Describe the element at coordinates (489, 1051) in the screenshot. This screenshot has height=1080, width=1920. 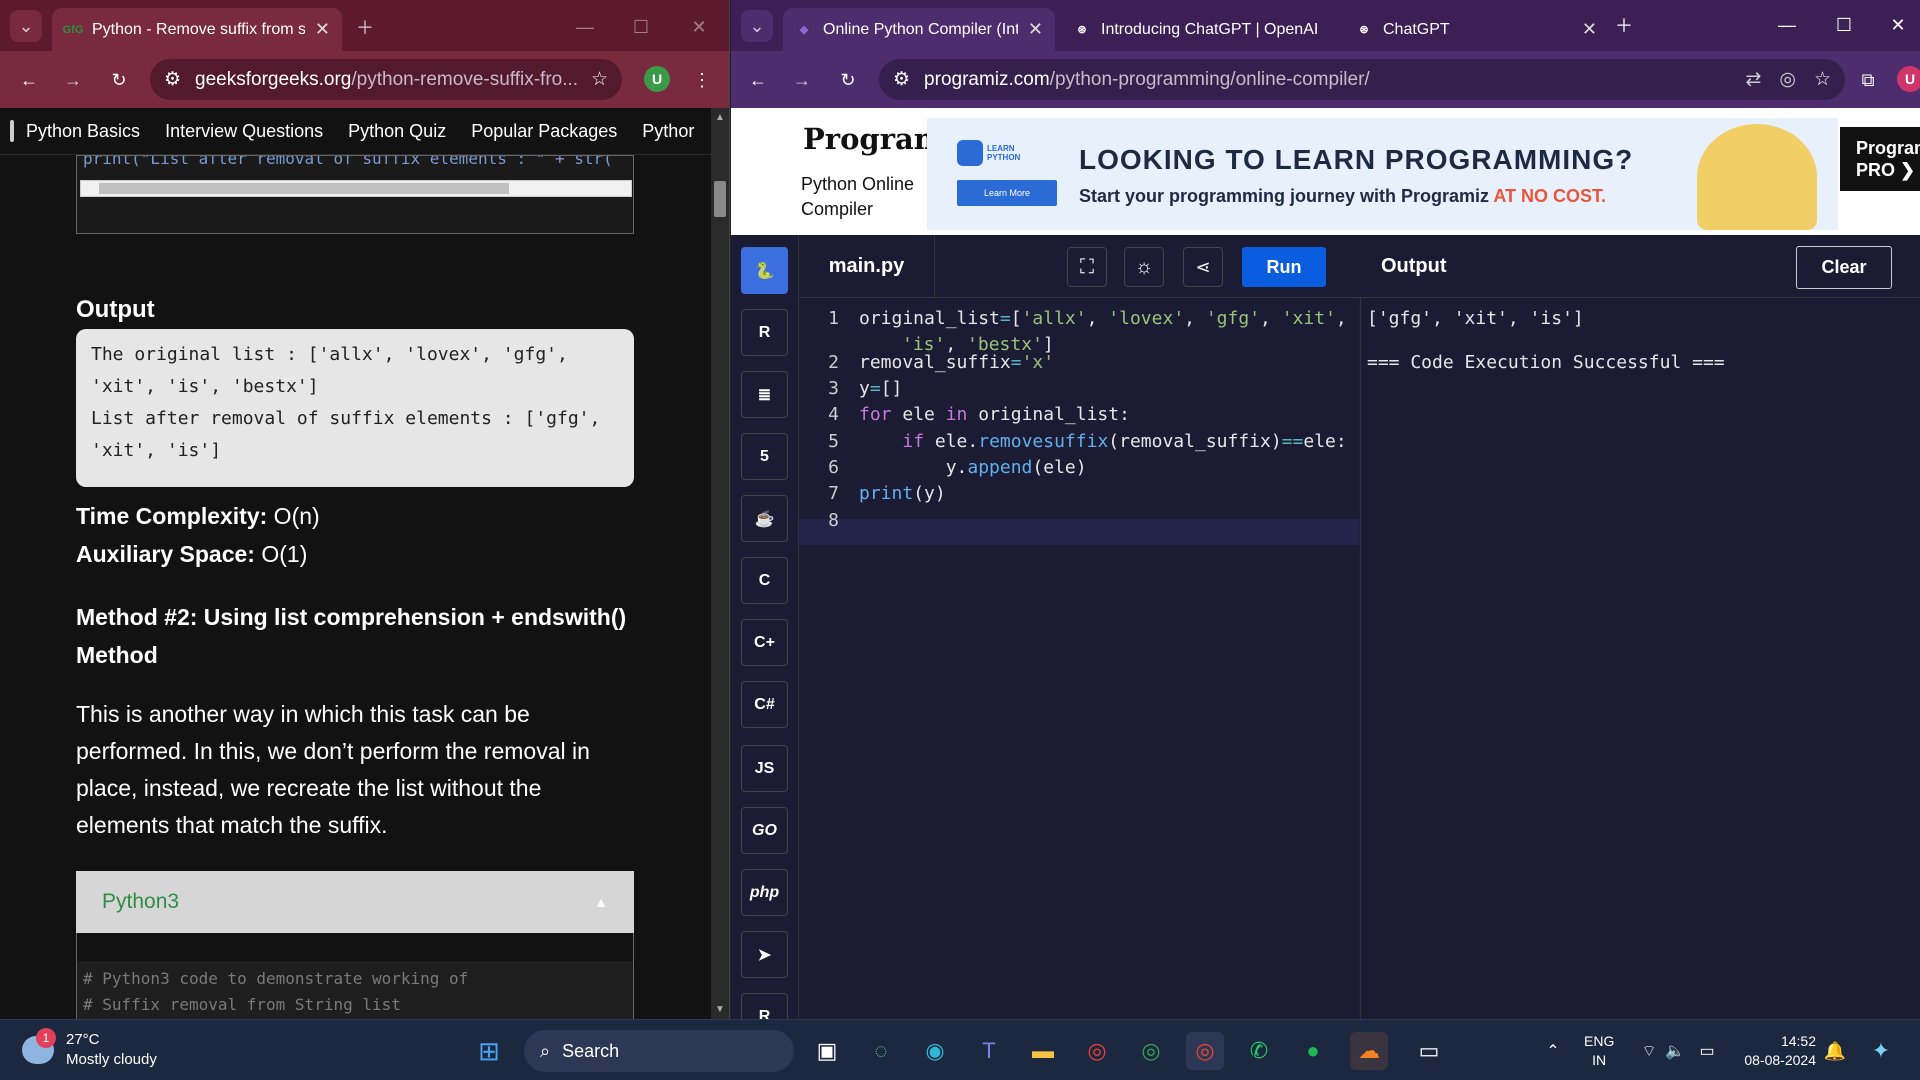
I see `windows-start-icon: ⊞` at that location.